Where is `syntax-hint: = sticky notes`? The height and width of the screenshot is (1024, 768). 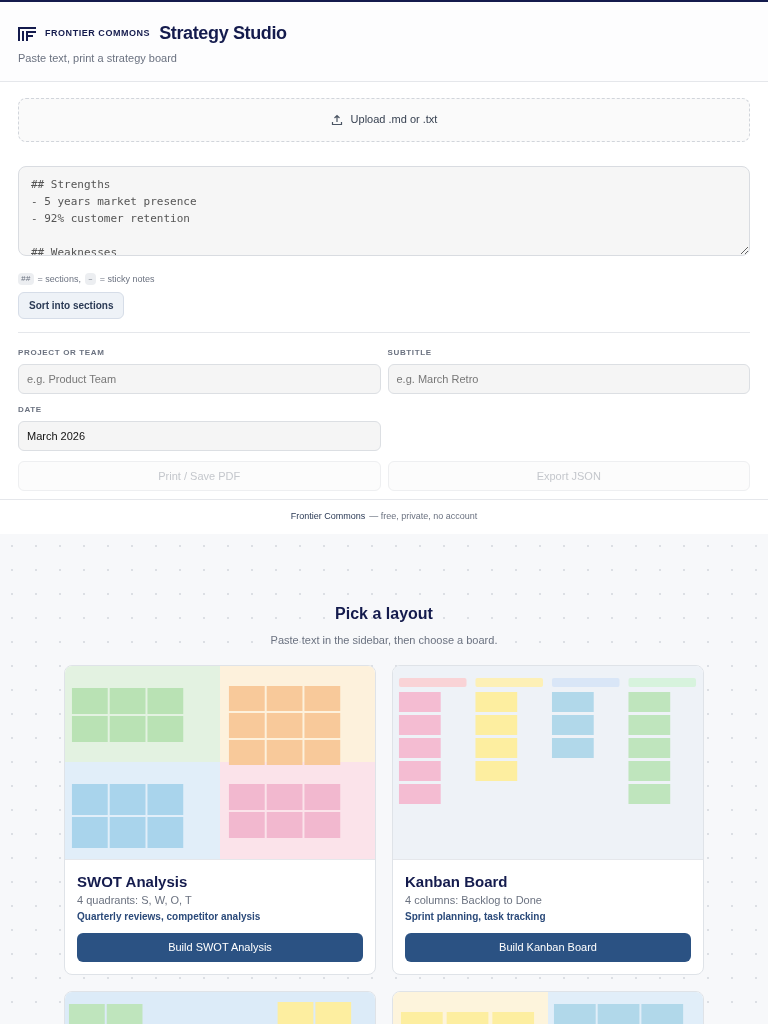
syntax-hint: = sticky notes is located at coordinates (127, 279).